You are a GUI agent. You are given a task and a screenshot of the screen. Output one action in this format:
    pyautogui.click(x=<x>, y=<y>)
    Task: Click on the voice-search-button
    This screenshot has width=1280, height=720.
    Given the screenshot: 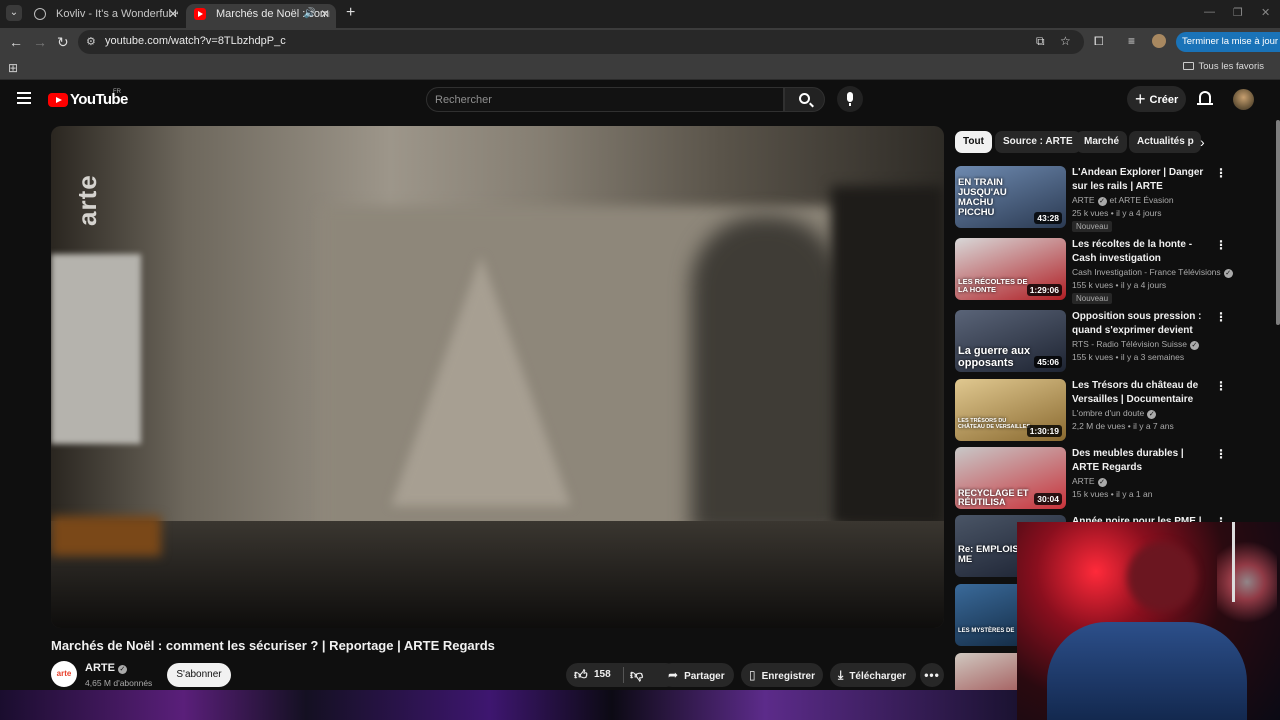 What is the action you would take?
    pyautogui.click(x=850, y=99)
    